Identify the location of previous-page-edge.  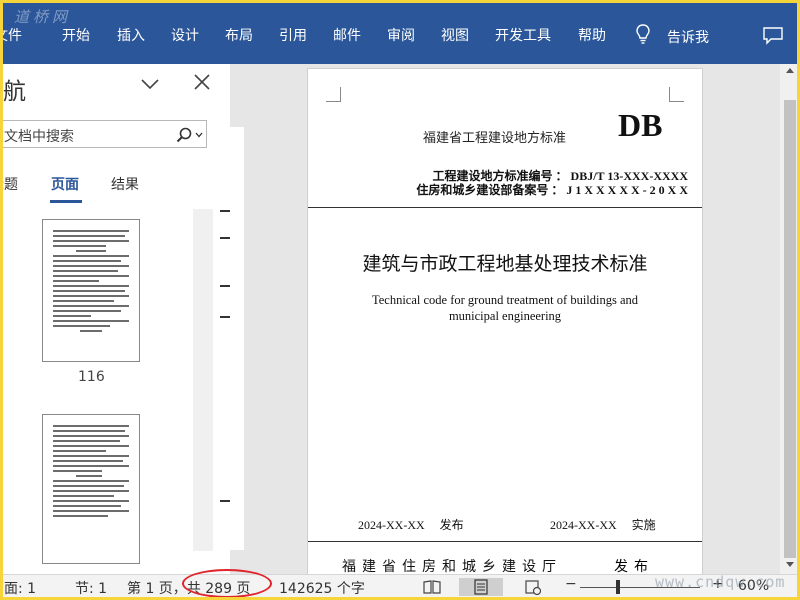
(237, 338).